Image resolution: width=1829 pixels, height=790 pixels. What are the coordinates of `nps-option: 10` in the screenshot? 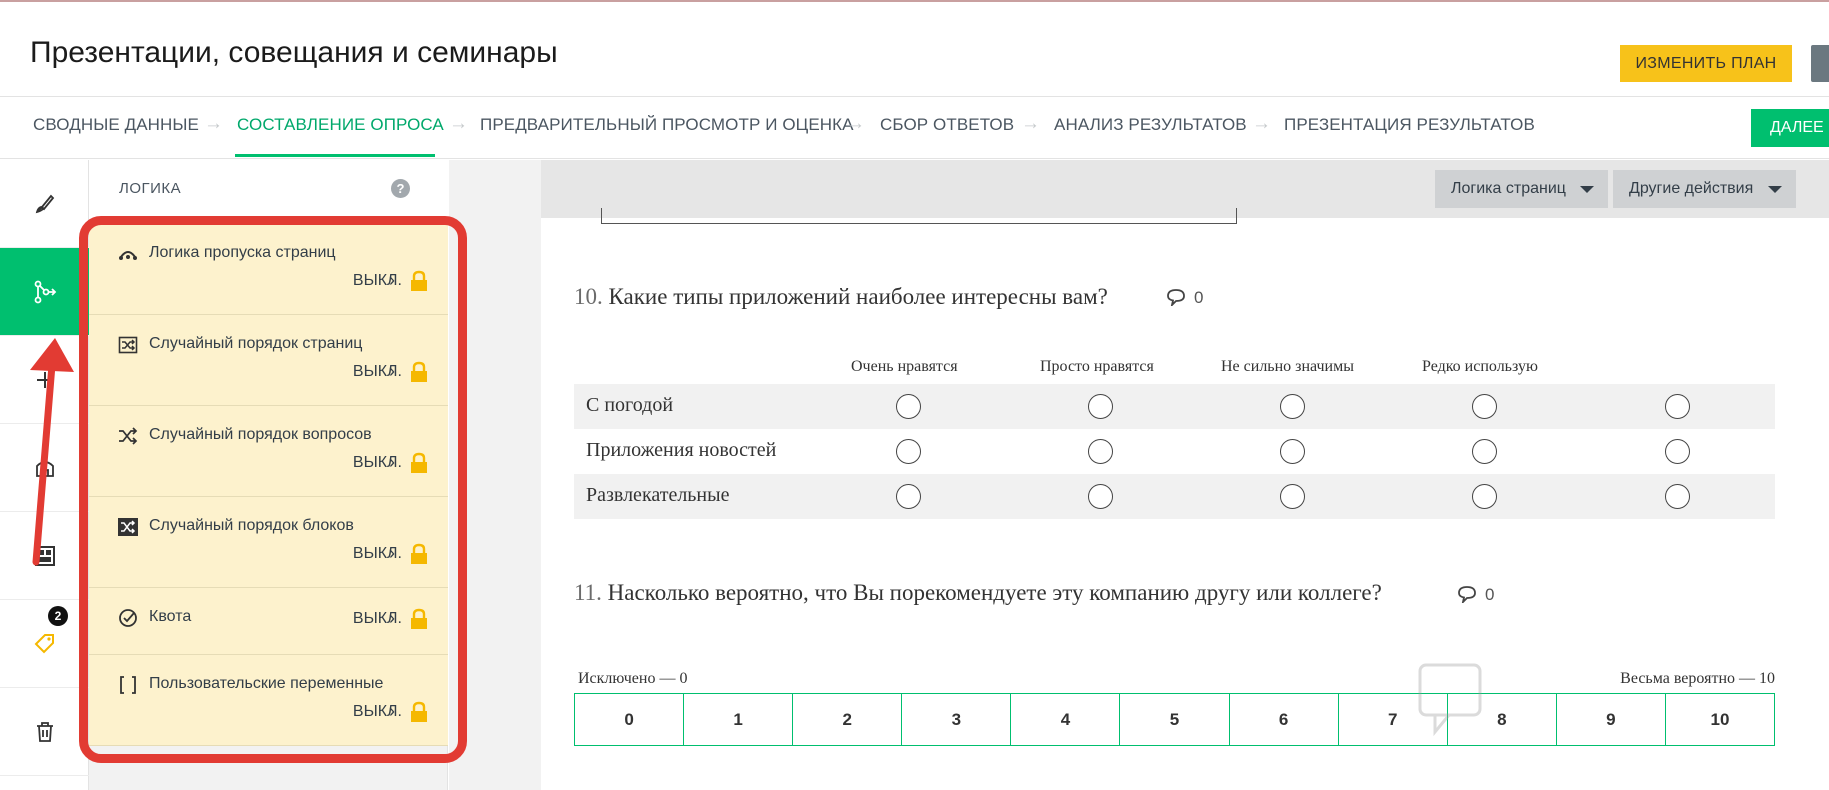 It's located at (1720, 719).